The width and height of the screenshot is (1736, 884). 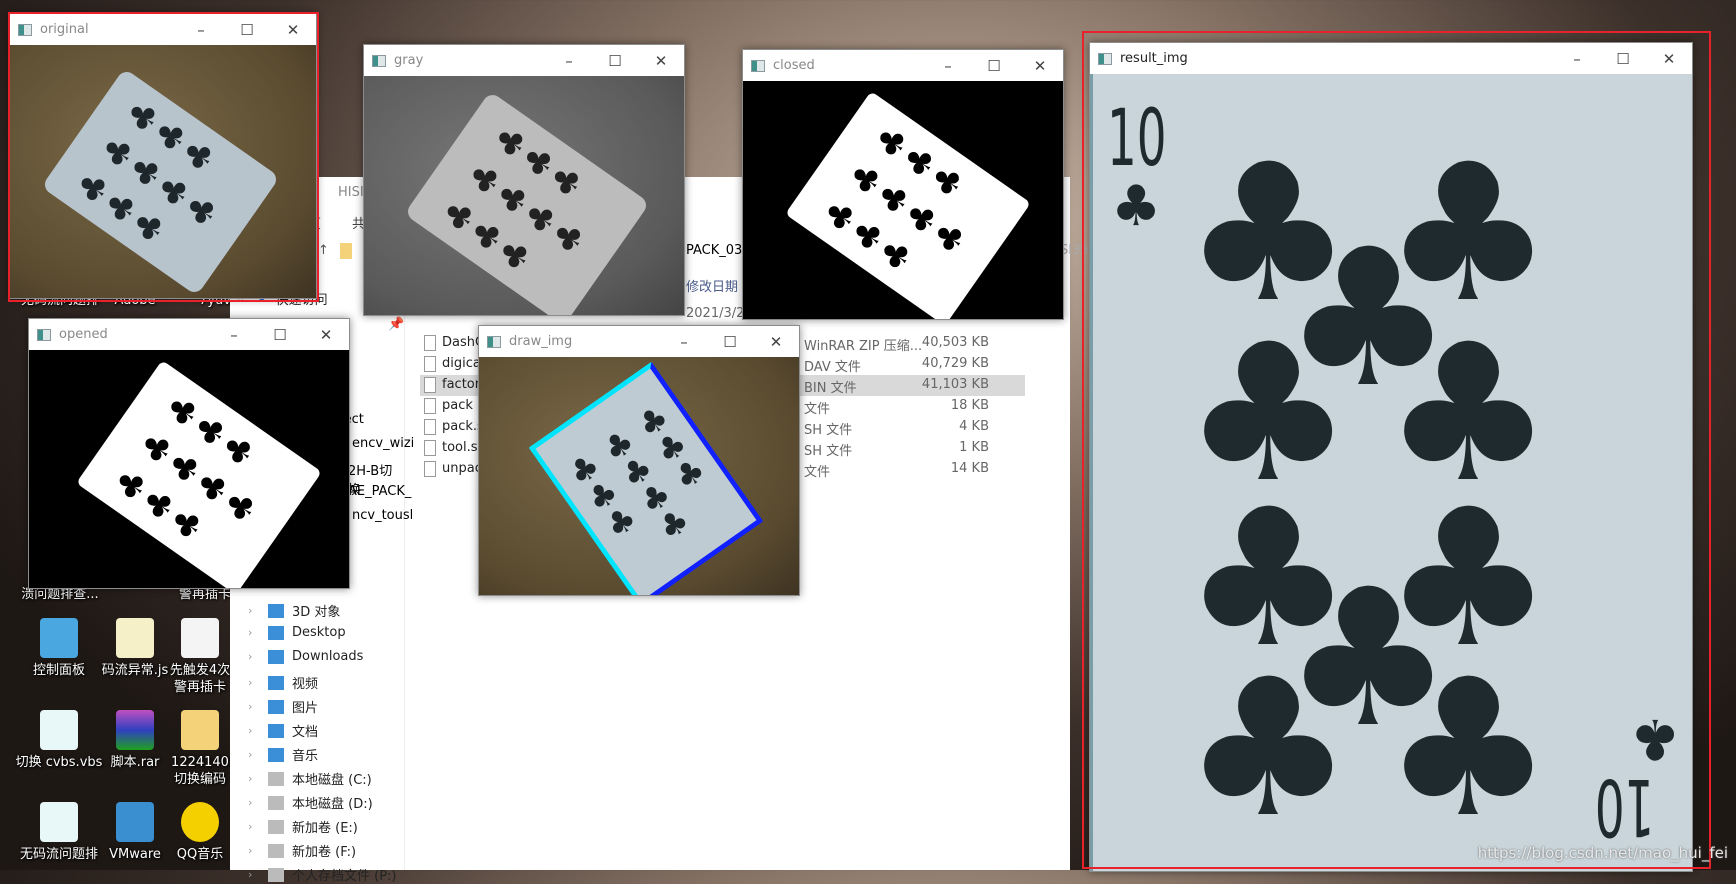 I want to click on highlight-box, so click(x=163, y=157).